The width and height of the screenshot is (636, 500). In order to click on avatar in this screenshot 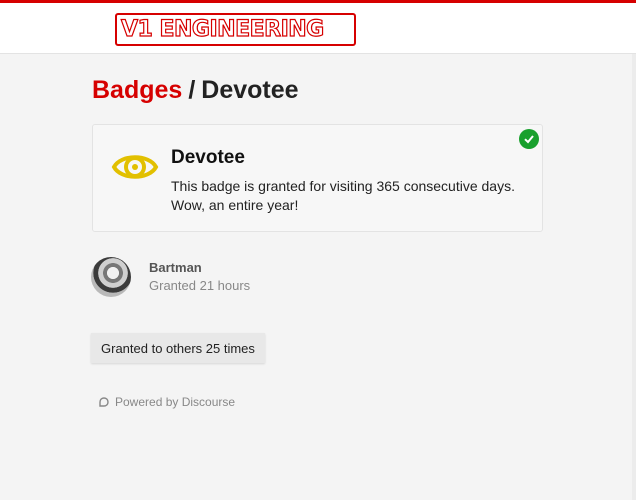, I will do `click(111, 277)`.